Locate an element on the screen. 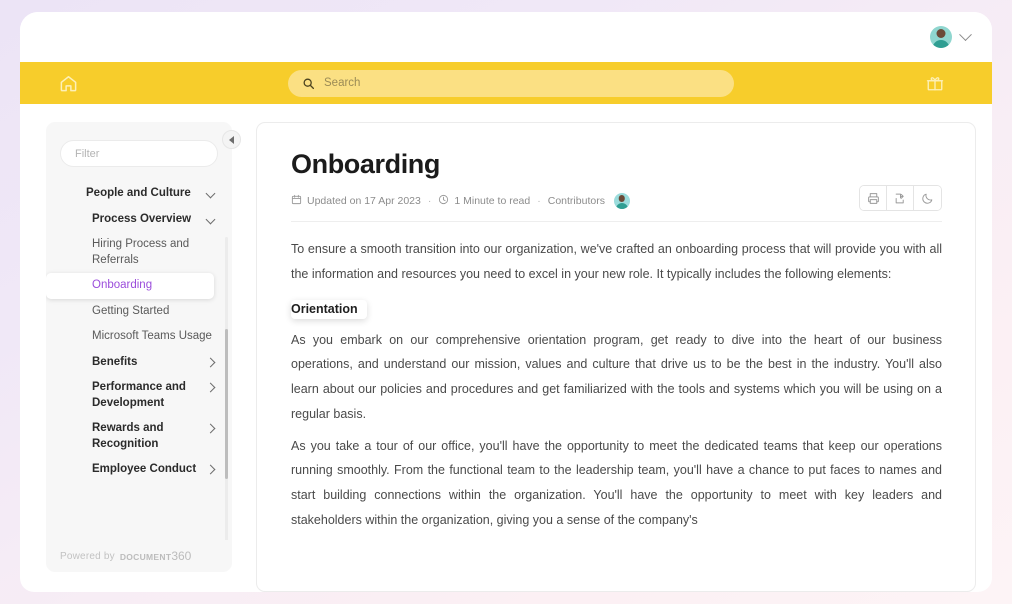 The width and height of the screenshot is (1012, 604). share-icon is located at coordinates (900, 198).